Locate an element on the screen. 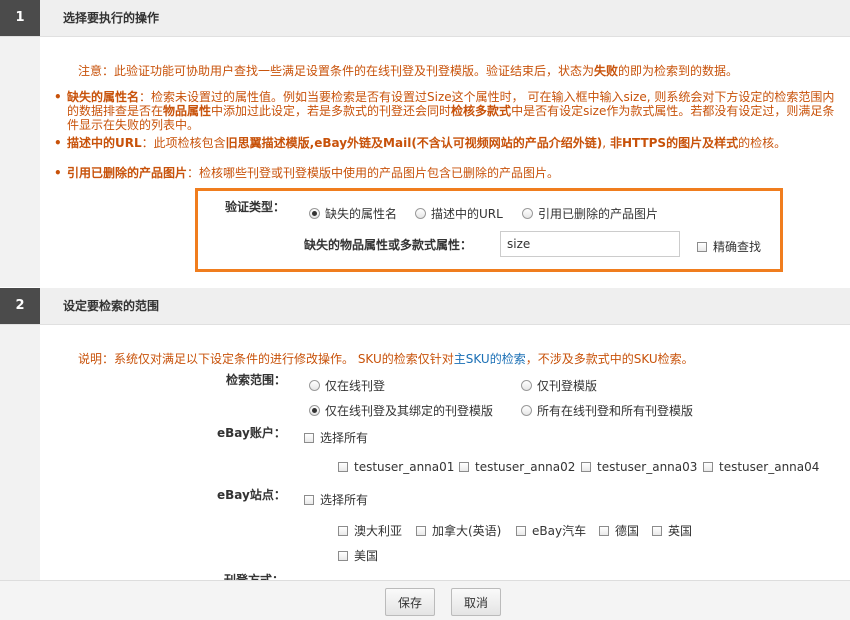  bullet-text: 中添加过此设定，若是多款式的刊登还会同时 is located at coordinates (331, 111).